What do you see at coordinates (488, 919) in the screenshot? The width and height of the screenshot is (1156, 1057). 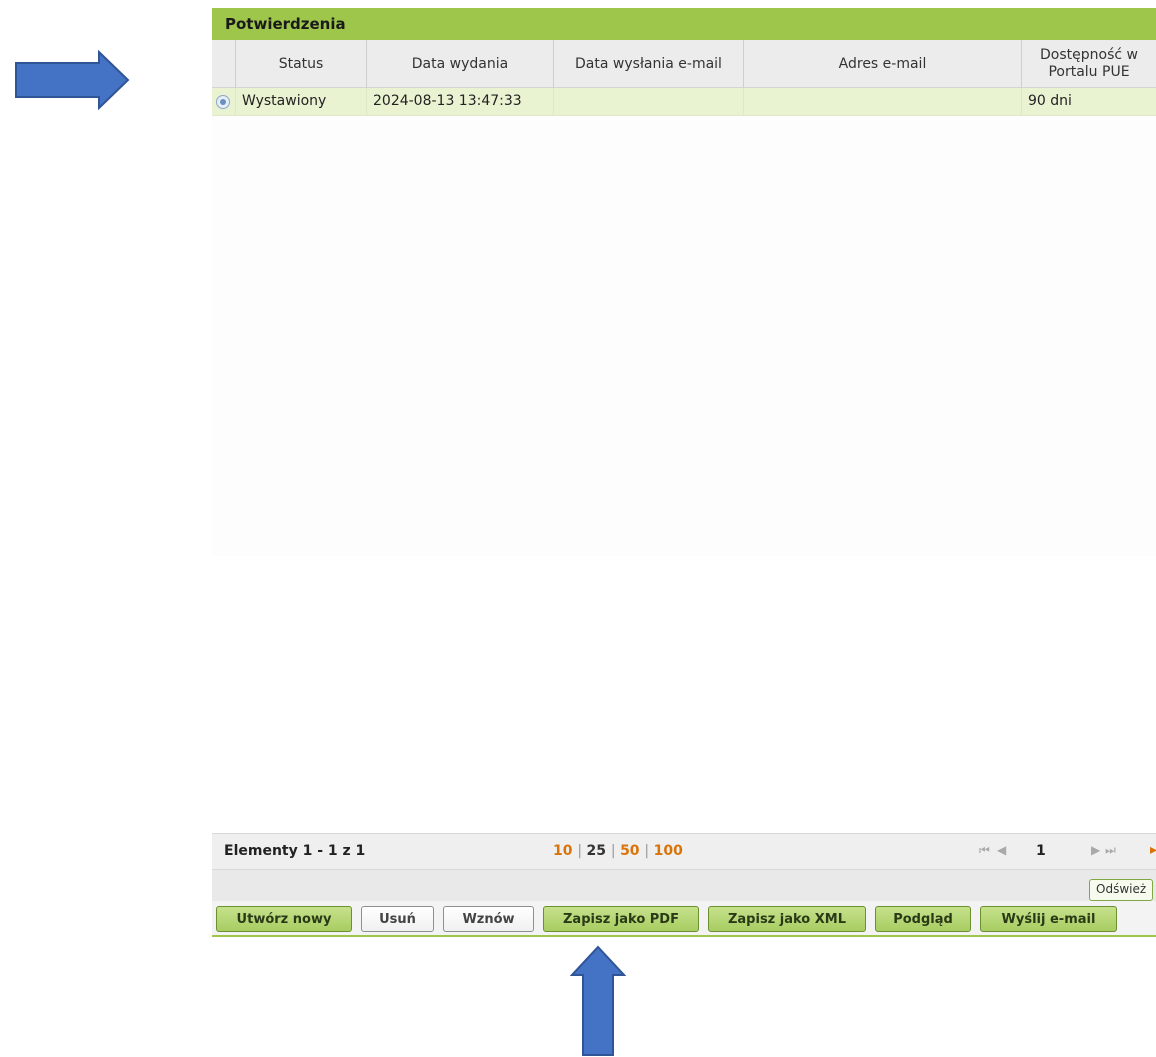 I see `resume-button: Wznów` at bounding box center [488, 919].